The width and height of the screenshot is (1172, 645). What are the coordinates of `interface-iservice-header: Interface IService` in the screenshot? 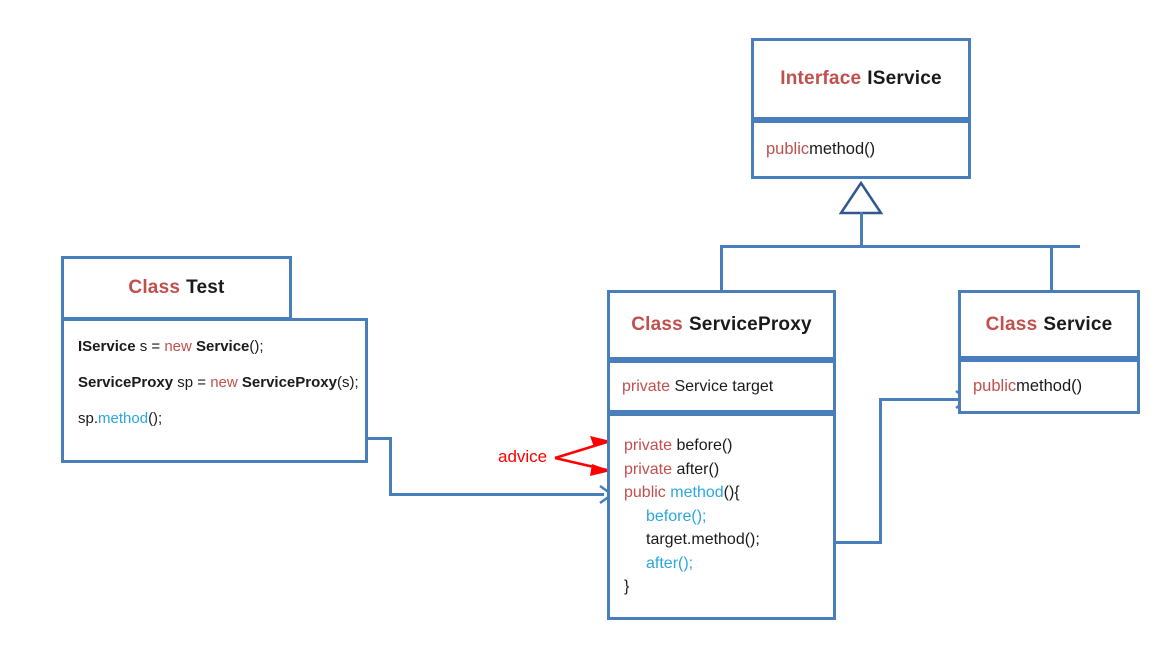 It's located at (861, 79).